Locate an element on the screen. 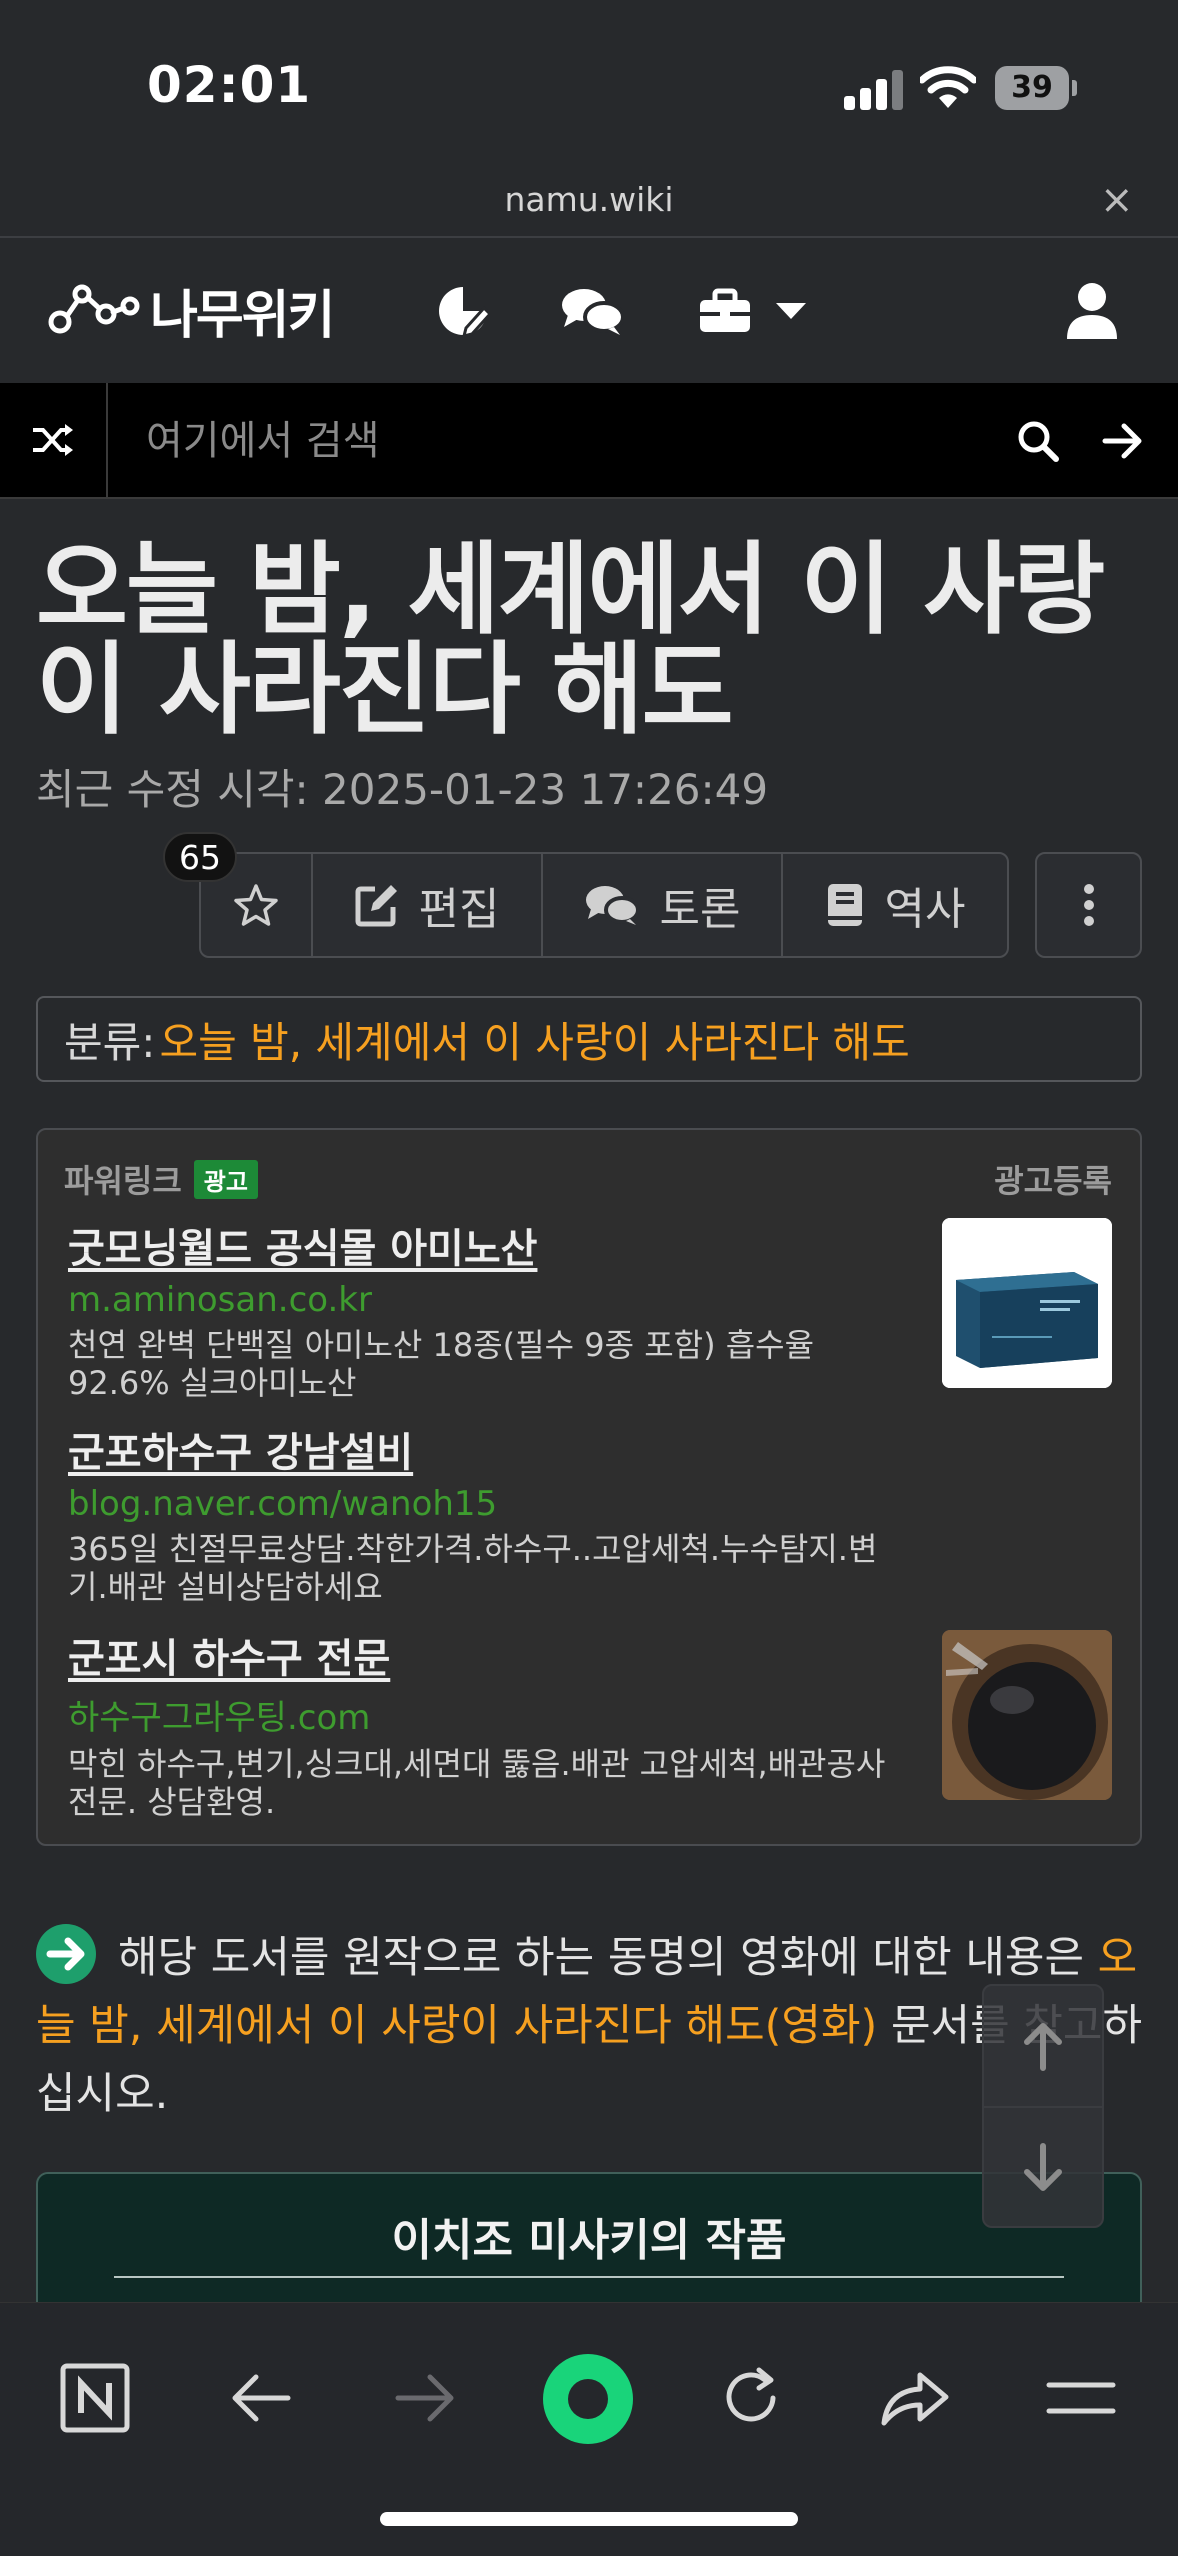 The image size is (1178, 2556). user-icon is located at coordinates (1092, 311).